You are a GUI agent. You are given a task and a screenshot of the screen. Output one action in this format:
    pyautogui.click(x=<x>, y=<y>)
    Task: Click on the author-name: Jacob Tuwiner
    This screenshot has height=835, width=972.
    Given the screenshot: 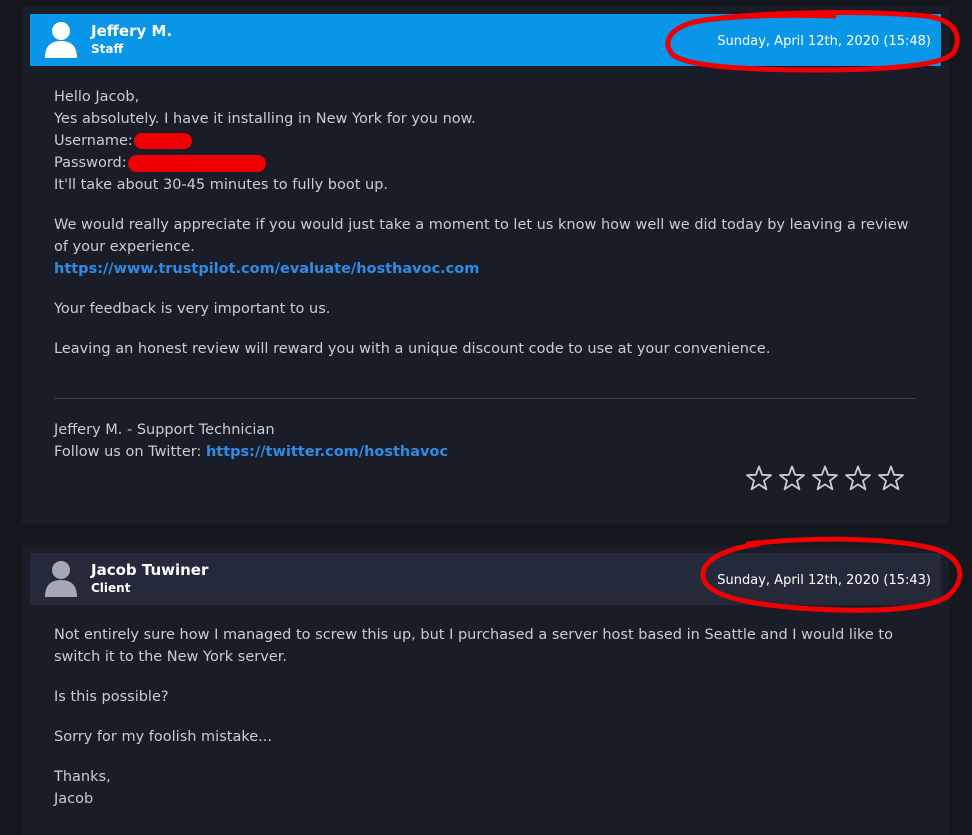 What is the action you would take?
    pyautogui.click(x=150, y=570)
    